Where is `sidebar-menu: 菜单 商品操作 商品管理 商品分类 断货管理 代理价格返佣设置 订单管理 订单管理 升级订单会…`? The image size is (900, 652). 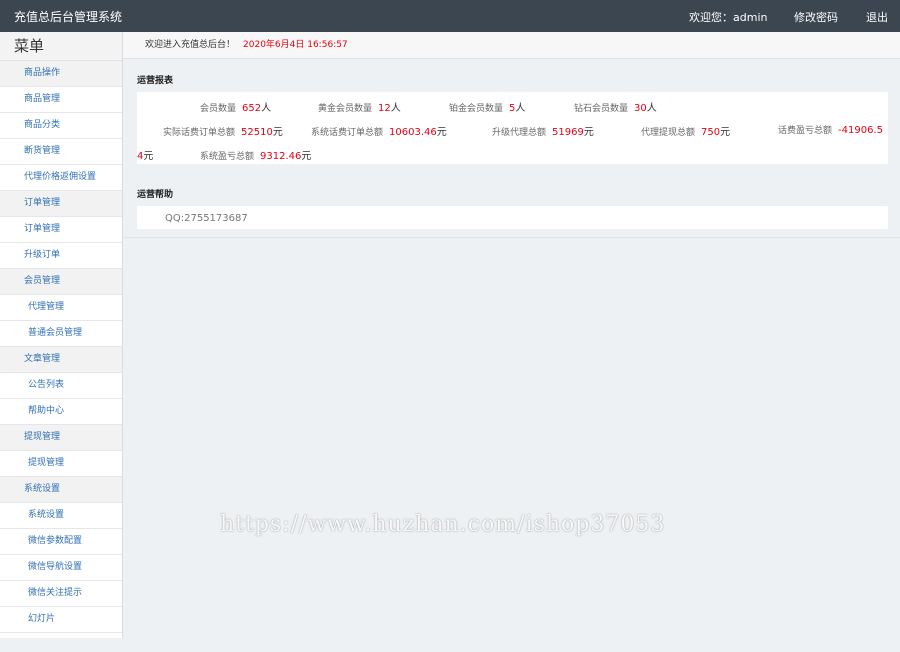 sidebar-menu: 菜单 商品操作 商品管理 商品分类 断货管理 代理价格返佣设置 订单管理 订单管理 升级订单会… is located at coordinates (61, 335).